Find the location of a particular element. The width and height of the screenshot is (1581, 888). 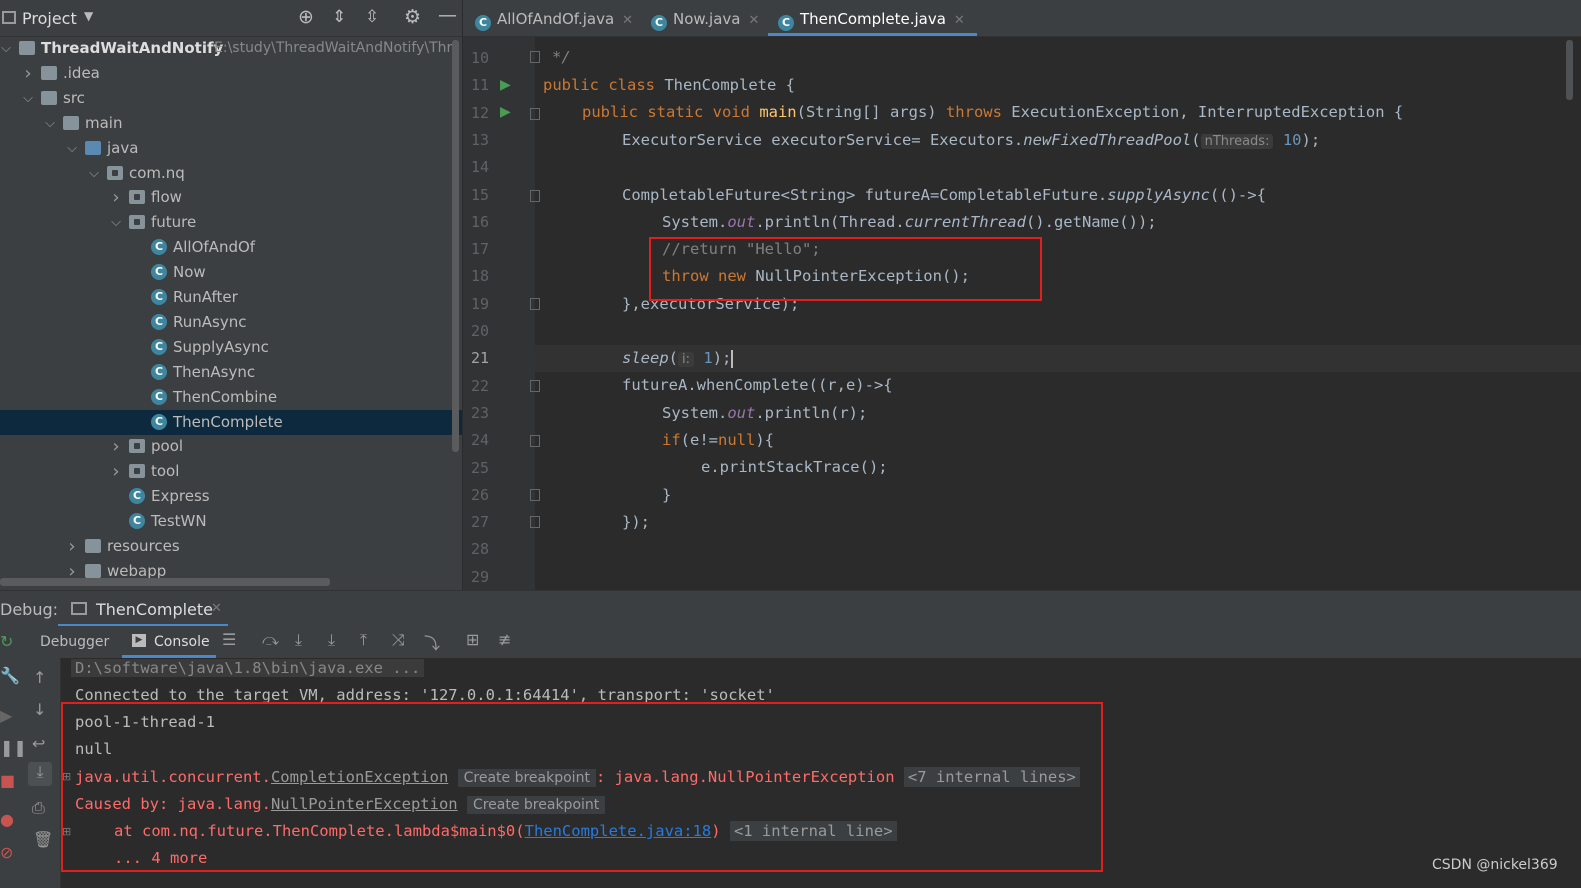

pause-icon: ❚❚ is located at coordinates (13, 747).